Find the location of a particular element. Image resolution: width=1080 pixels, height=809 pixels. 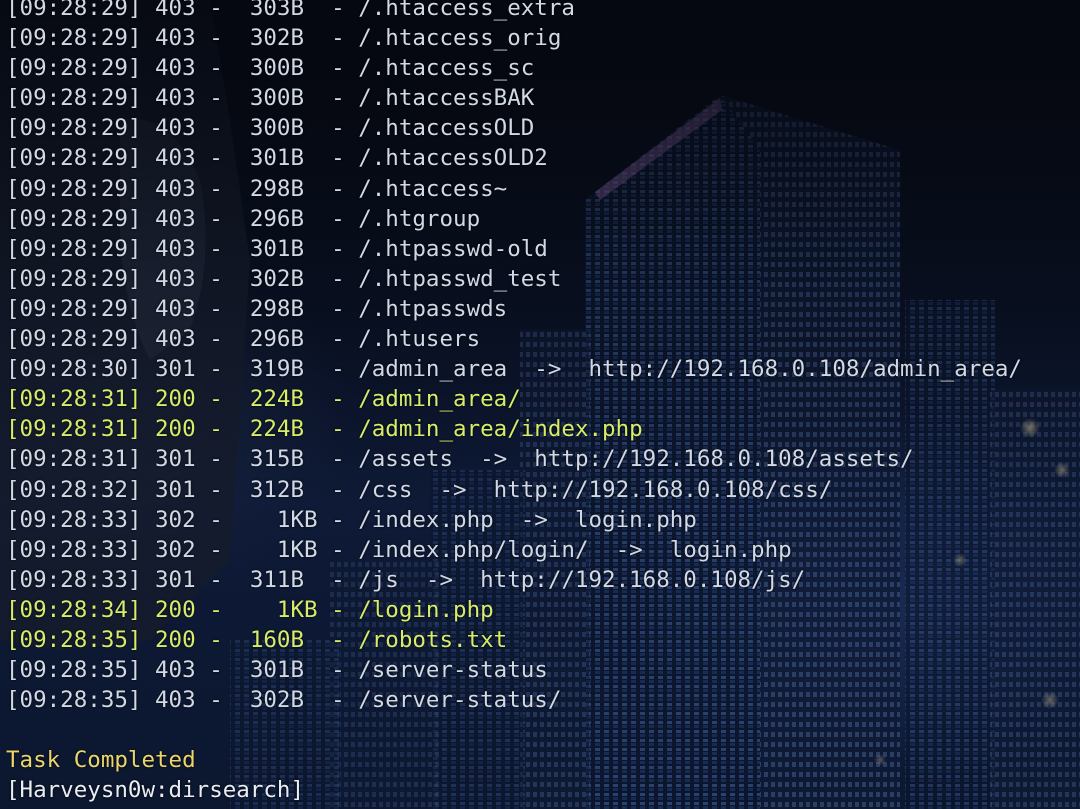

terminal-line: [09:28:35] 403 - 301B - /server-status is located at coordinates (277, 670).